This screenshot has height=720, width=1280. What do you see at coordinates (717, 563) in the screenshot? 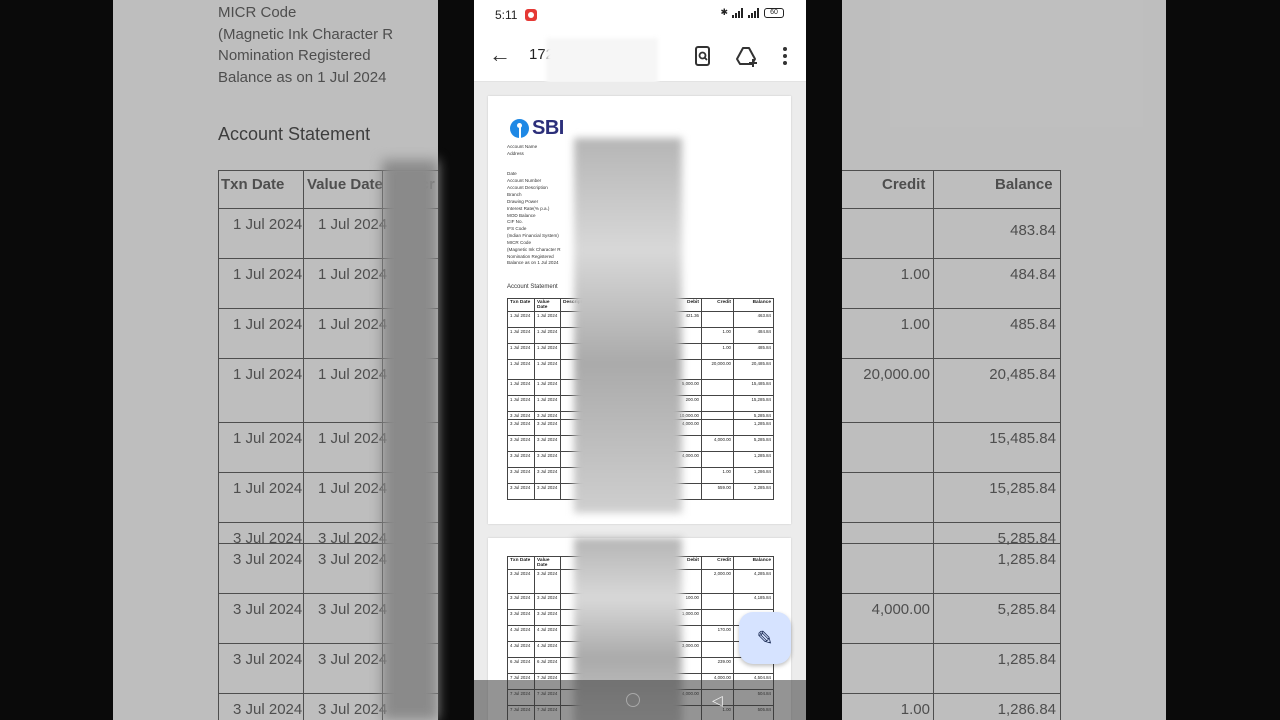
I see `table-header: Credit` at bounding box center [717, 563].